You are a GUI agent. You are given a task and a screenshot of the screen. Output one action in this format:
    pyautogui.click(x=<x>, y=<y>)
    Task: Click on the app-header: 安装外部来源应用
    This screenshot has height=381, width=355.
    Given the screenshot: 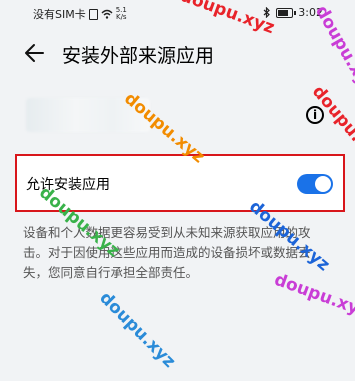 What is the action you would take?
    pyautogui.click(x=177, y=54)
    